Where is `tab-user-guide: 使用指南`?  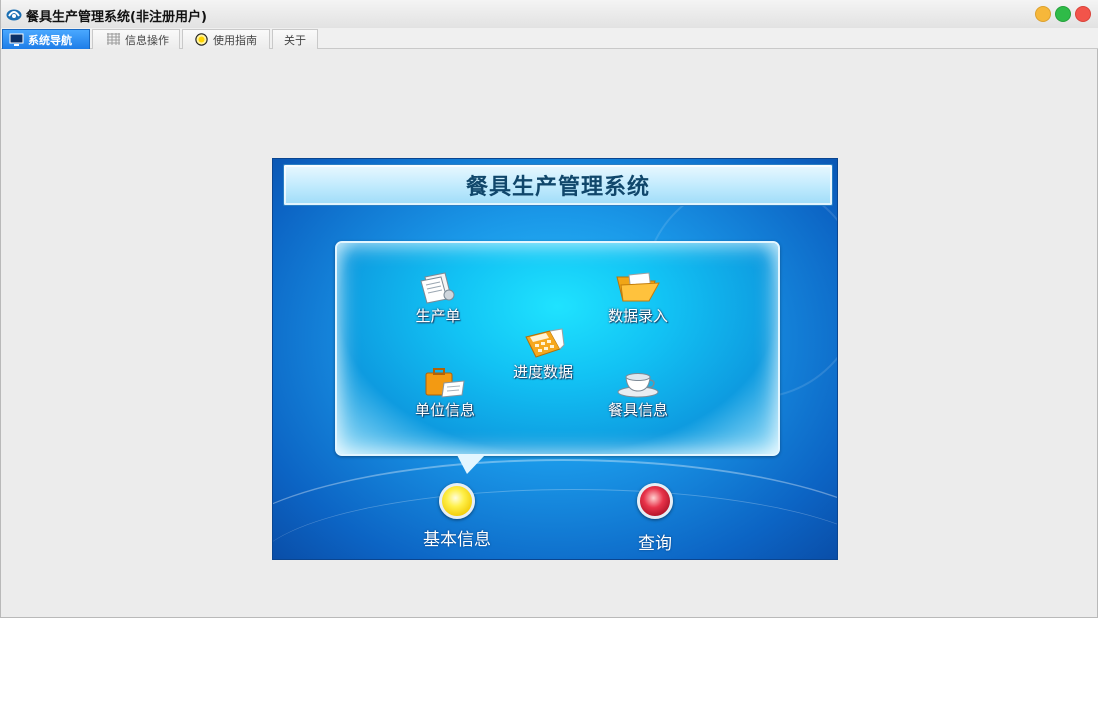 tab-user-guide: 使用指南 is located at coordinates (226, 39).